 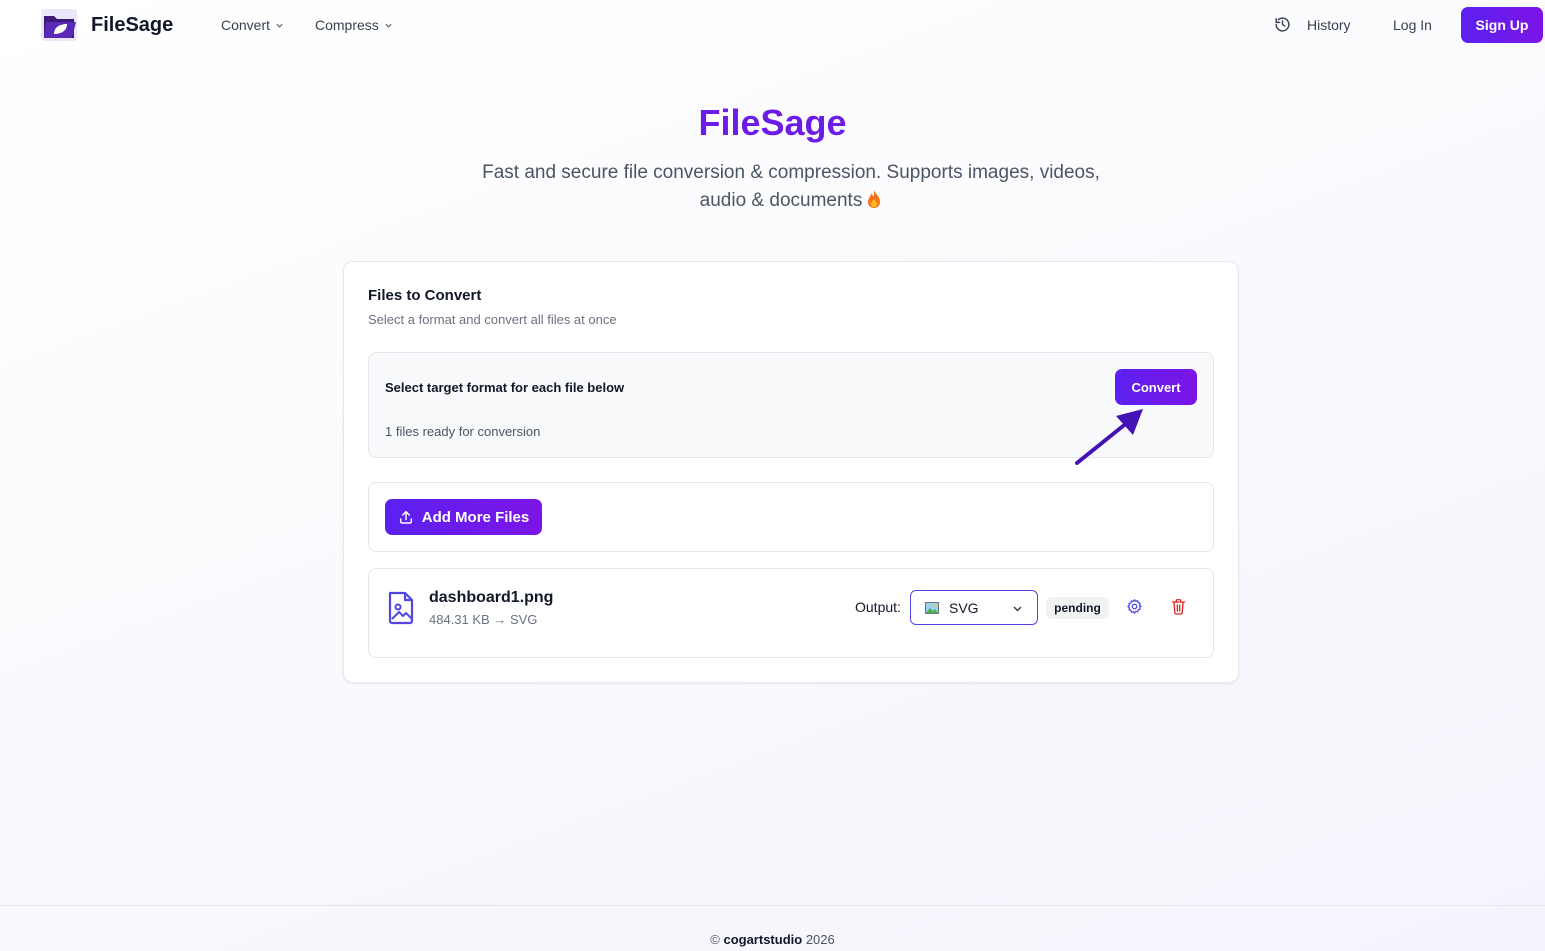 I want to click on copyright-symbol: ©, so click(x=715, y=939).